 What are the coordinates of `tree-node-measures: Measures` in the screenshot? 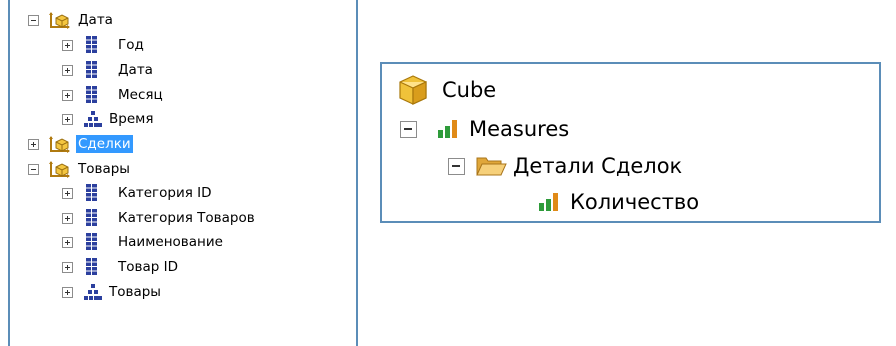 It's located at (485, 129).